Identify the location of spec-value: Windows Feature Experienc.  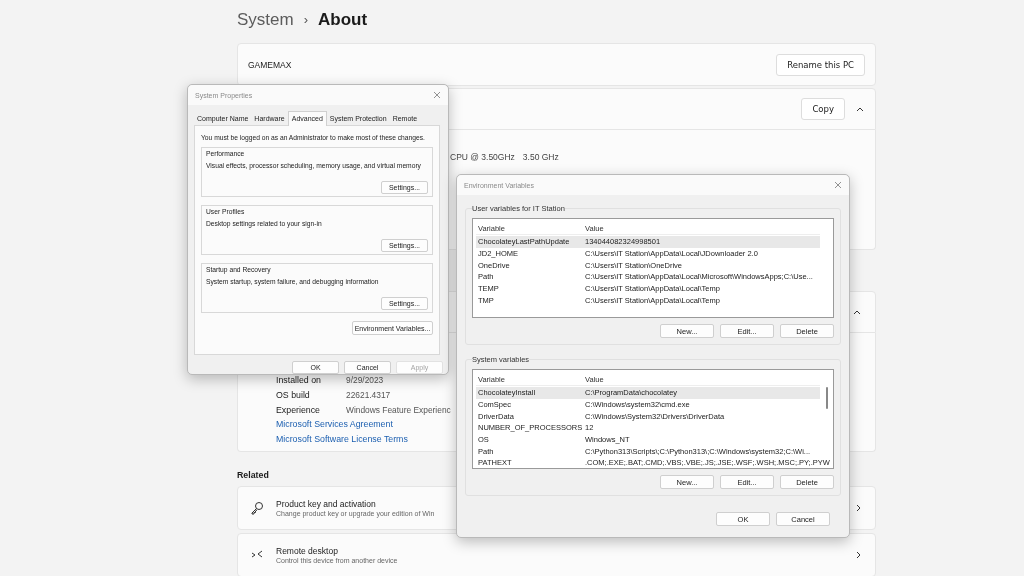
(398, 409).